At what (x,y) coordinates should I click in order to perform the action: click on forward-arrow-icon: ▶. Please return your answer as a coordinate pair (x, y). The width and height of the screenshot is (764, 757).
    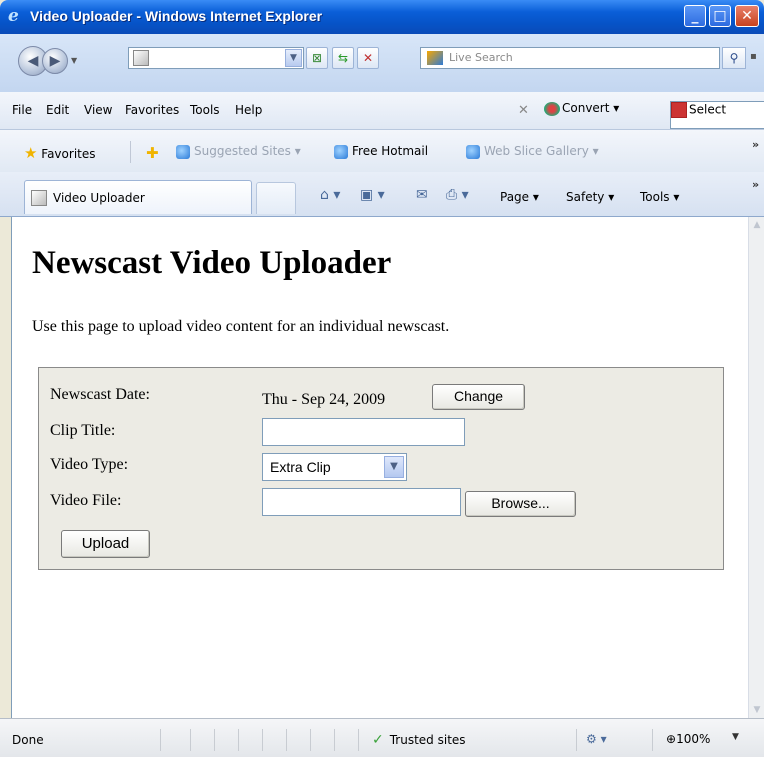
    Looking at the image, I should click on (55, 61).